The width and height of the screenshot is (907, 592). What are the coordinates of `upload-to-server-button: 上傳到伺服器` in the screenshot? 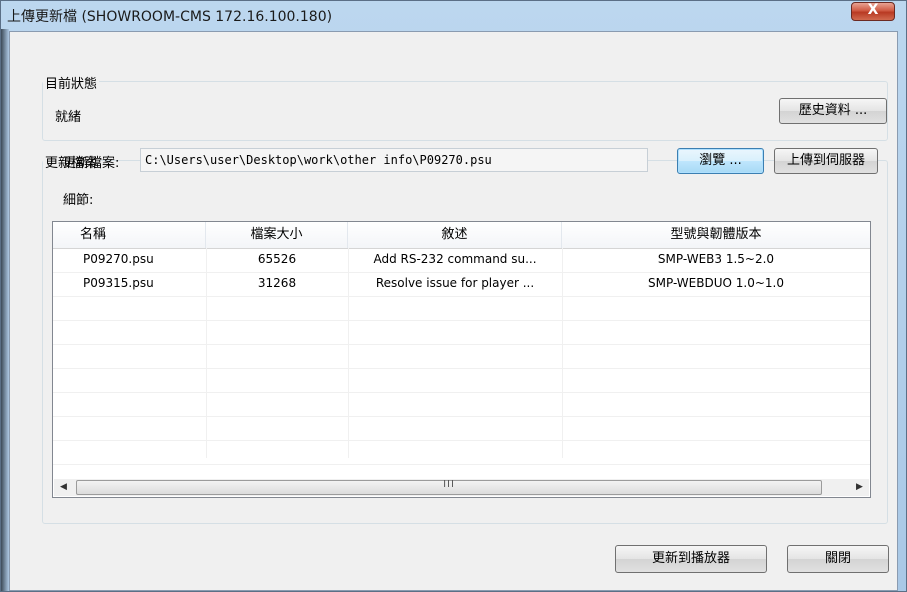 It's located at (826, 161).